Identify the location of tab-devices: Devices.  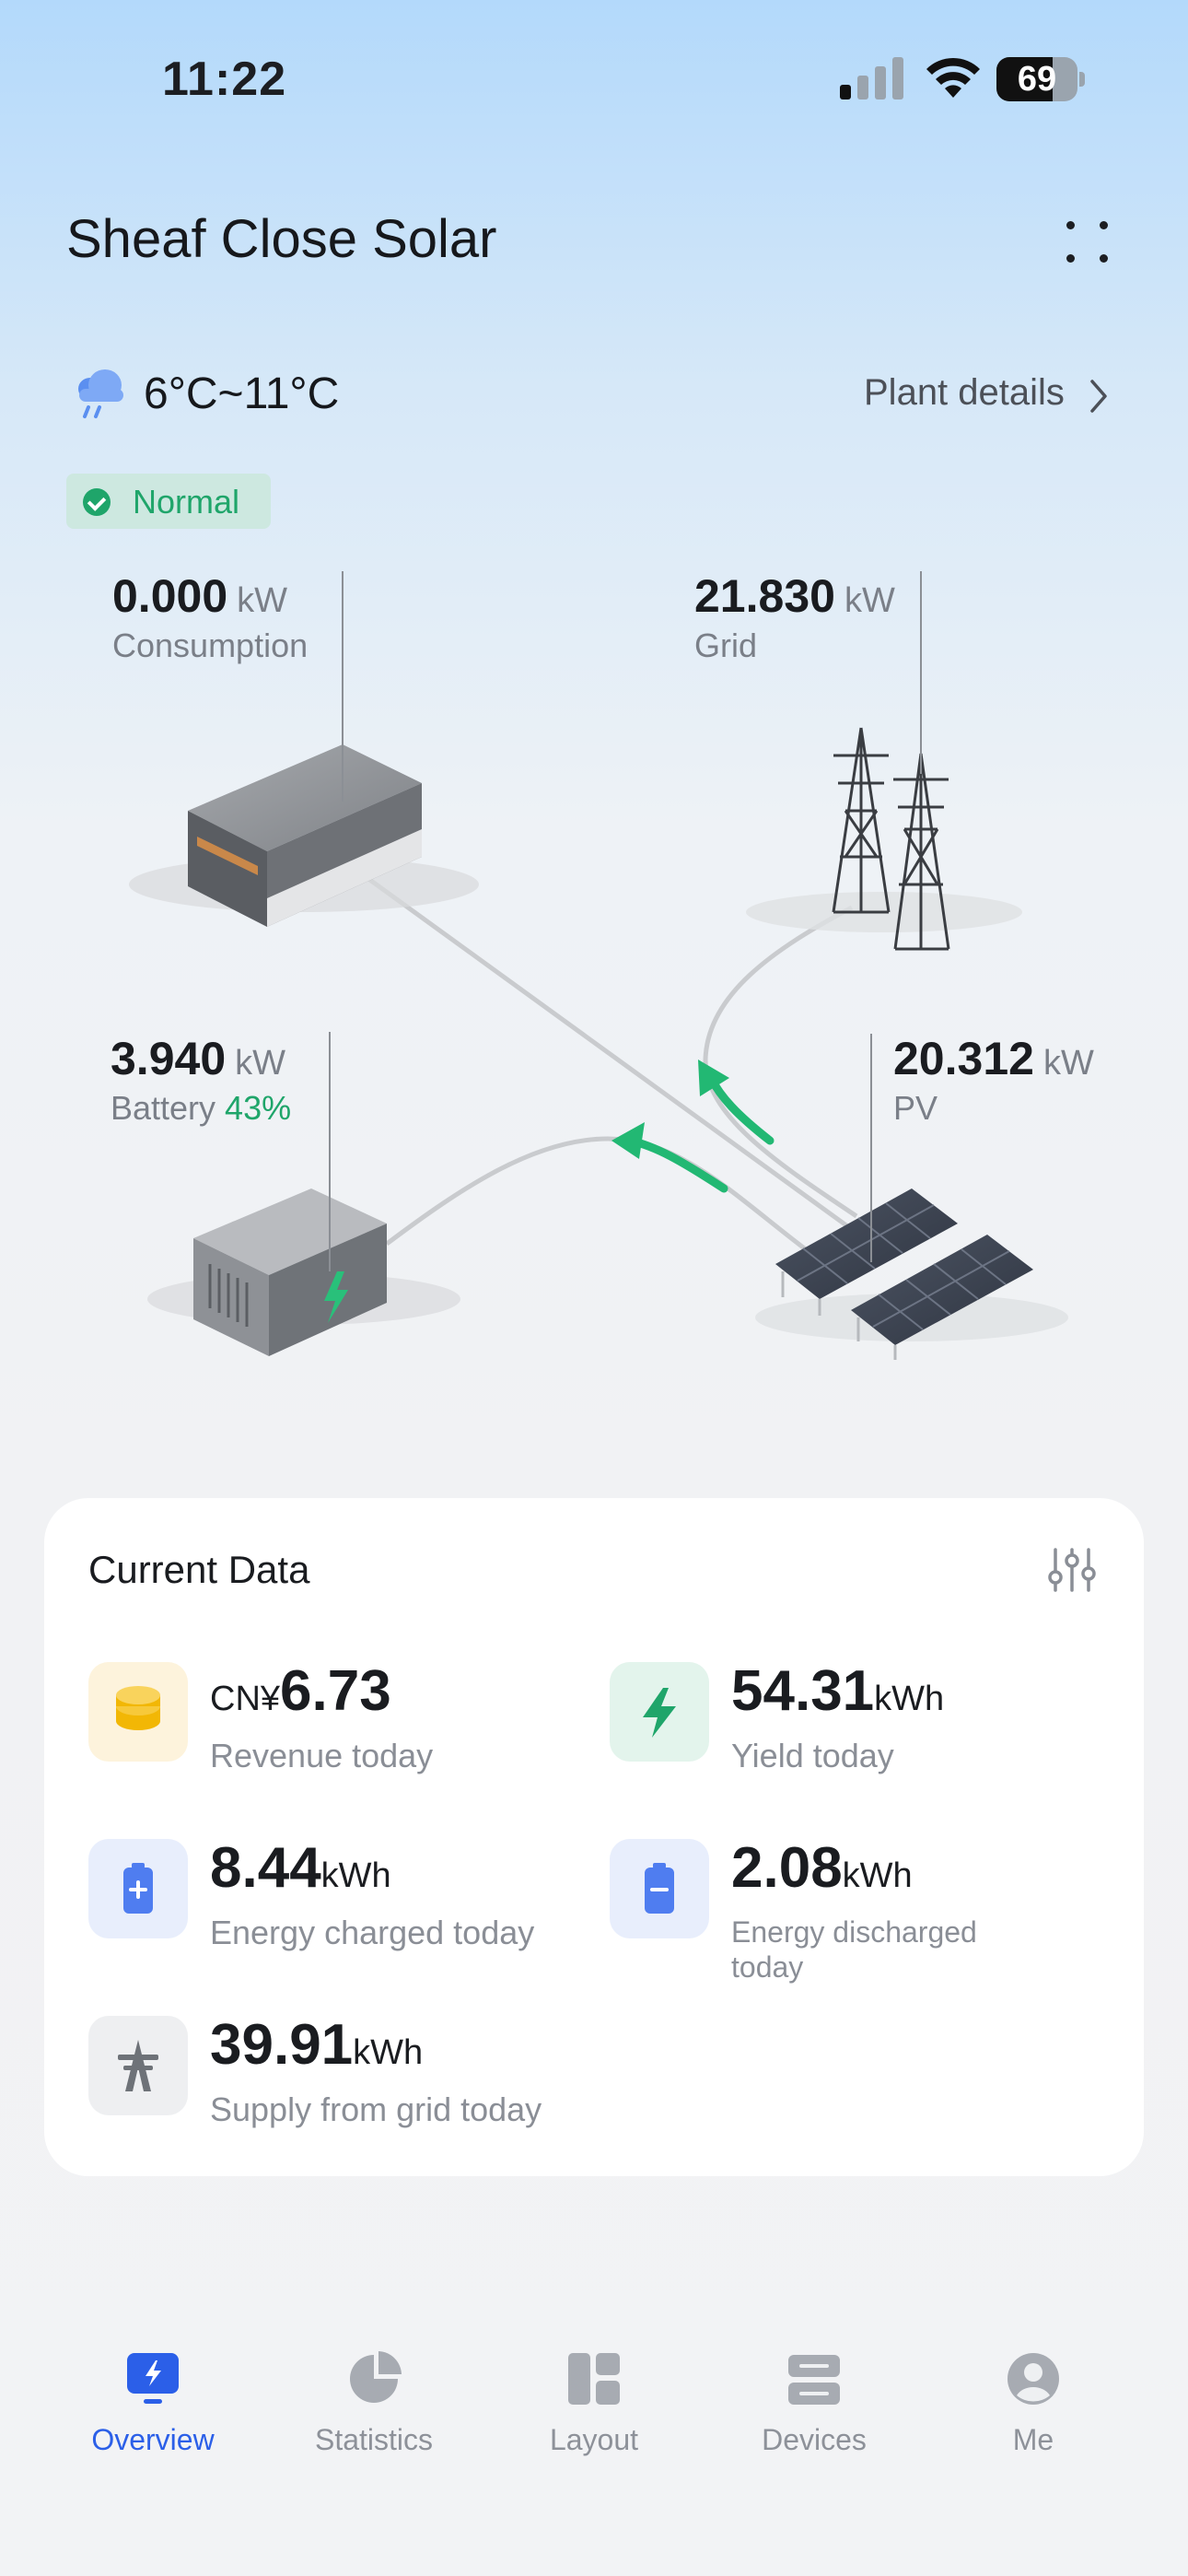
(814, 2411).